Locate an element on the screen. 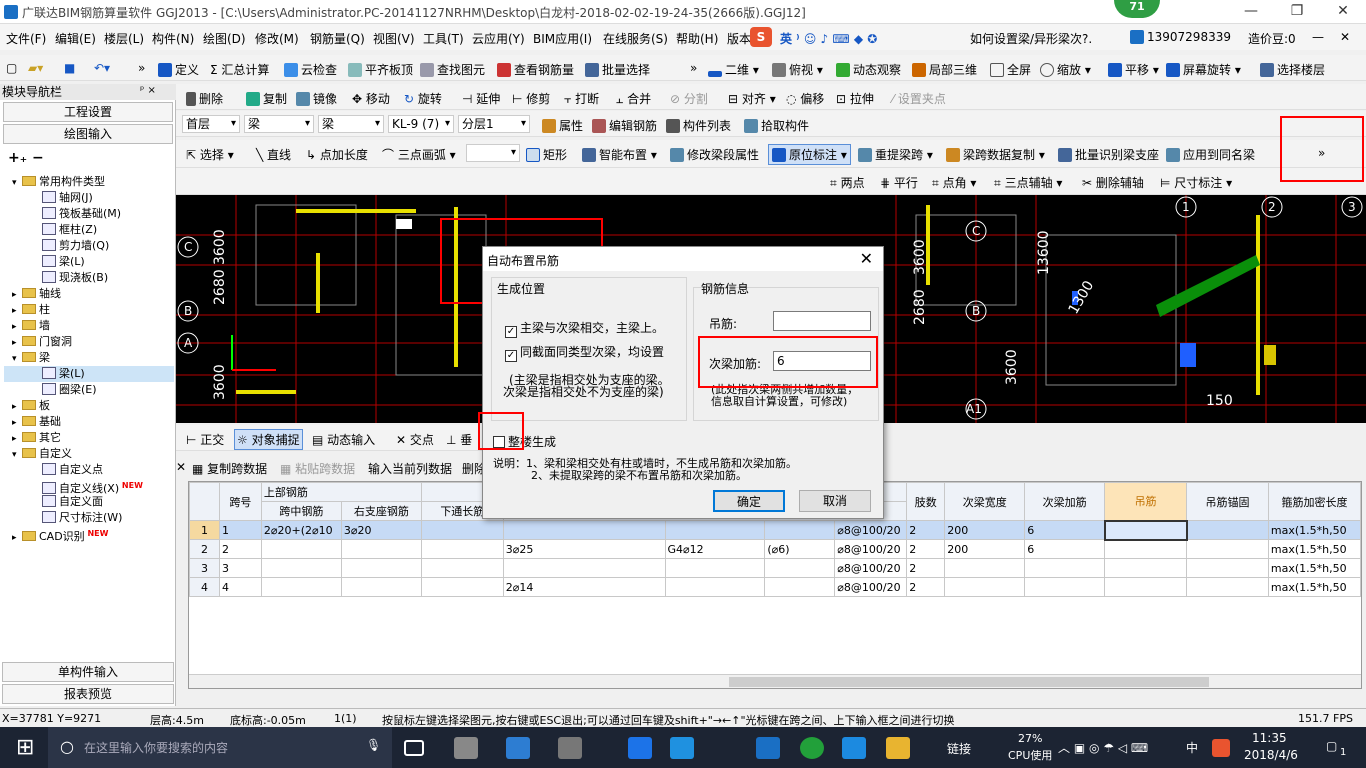  sogou-ime-icon is located at coordinates (1221, 748).